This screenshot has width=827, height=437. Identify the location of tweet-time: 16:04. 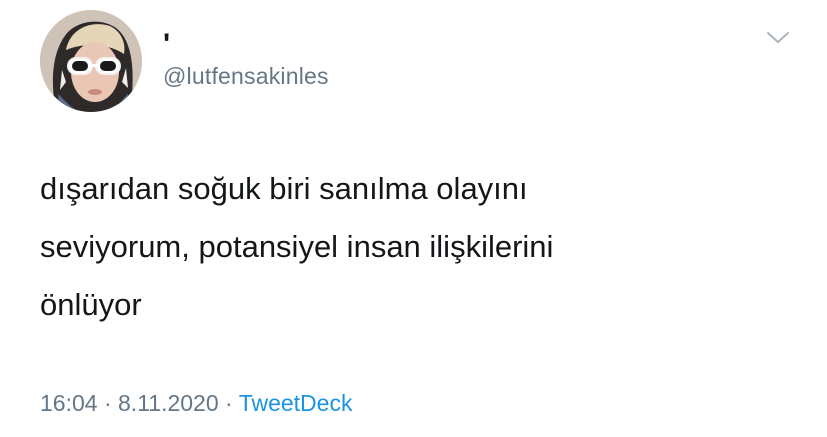
(69, 403).